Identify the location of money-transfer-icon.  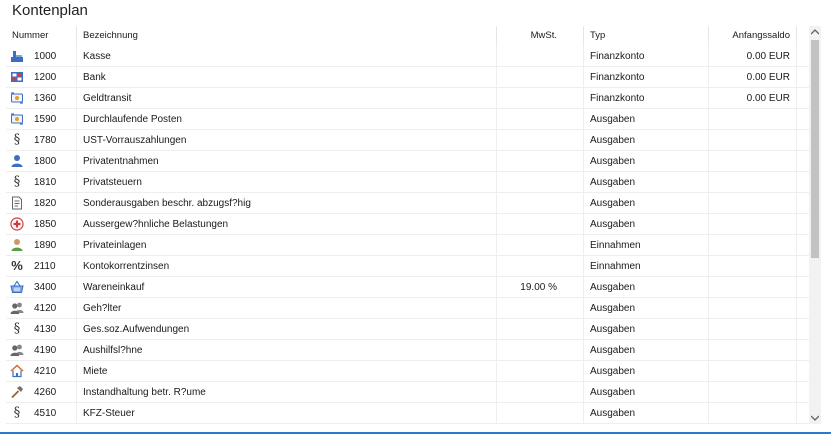
(17, 98).